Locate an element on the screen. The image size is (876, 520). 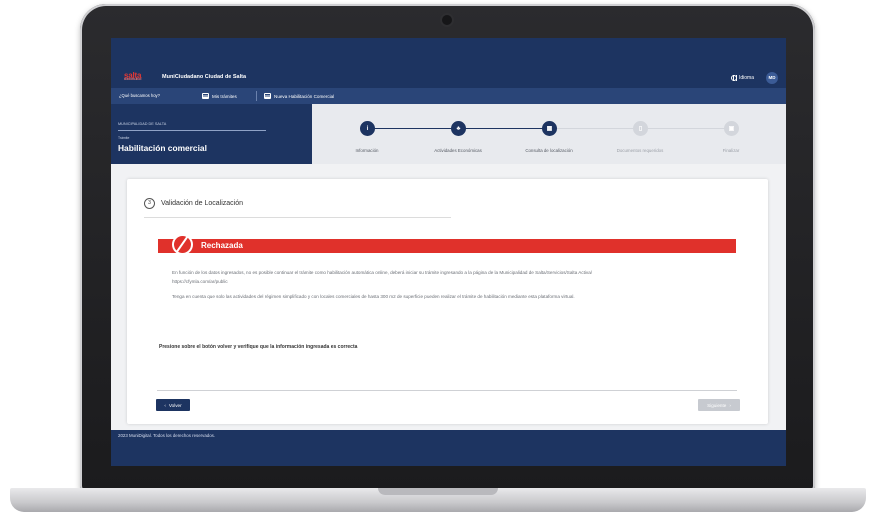
app-title: MuniCiudadano Ciudad de Salta is located at coordinates (204, 77).